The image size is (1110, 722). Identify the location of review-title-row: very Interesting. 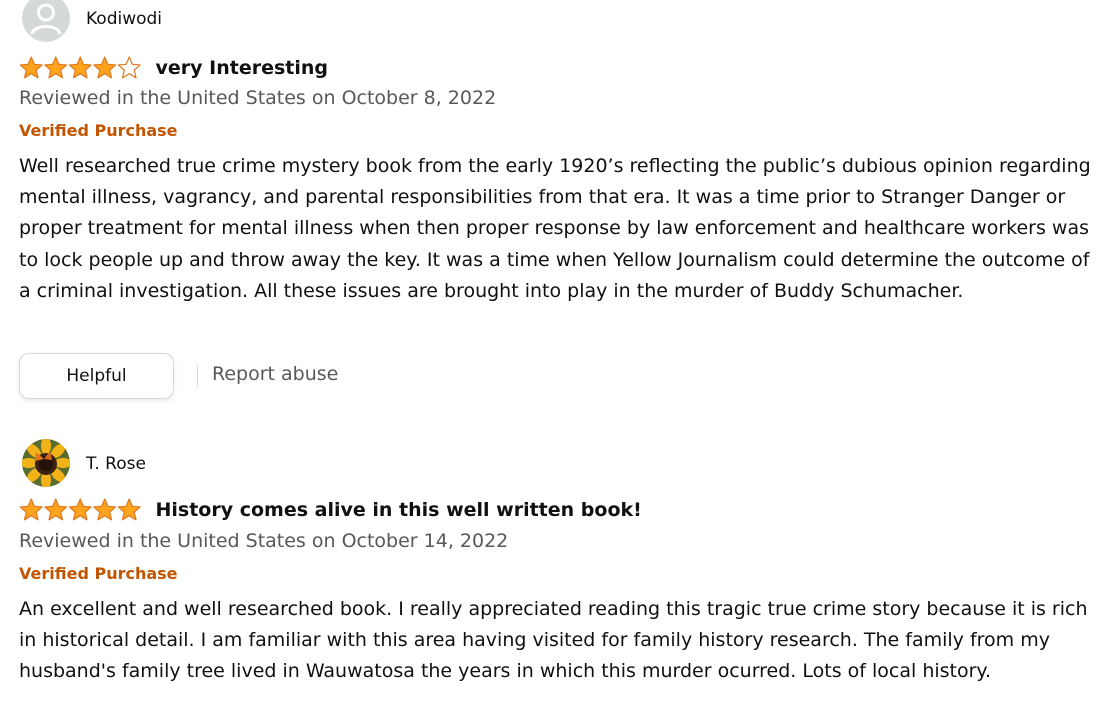
(173, 68).